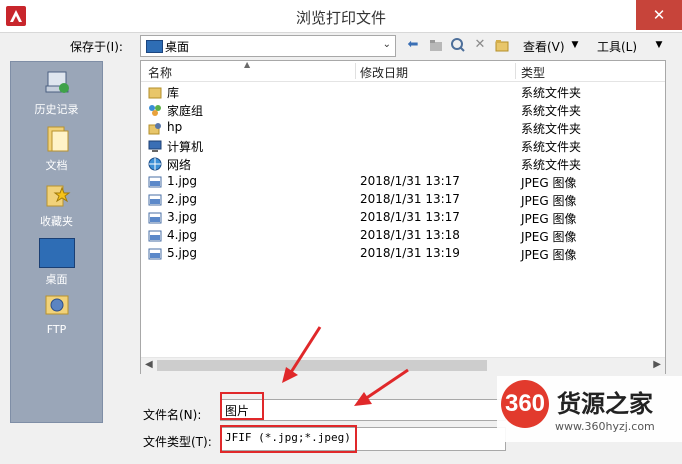 The height and width of the screenshot is (464, 682). Describe the element at coordinates (413, 45) in the screenshot. I see `back-arrow-icon: ⬅` at that location.